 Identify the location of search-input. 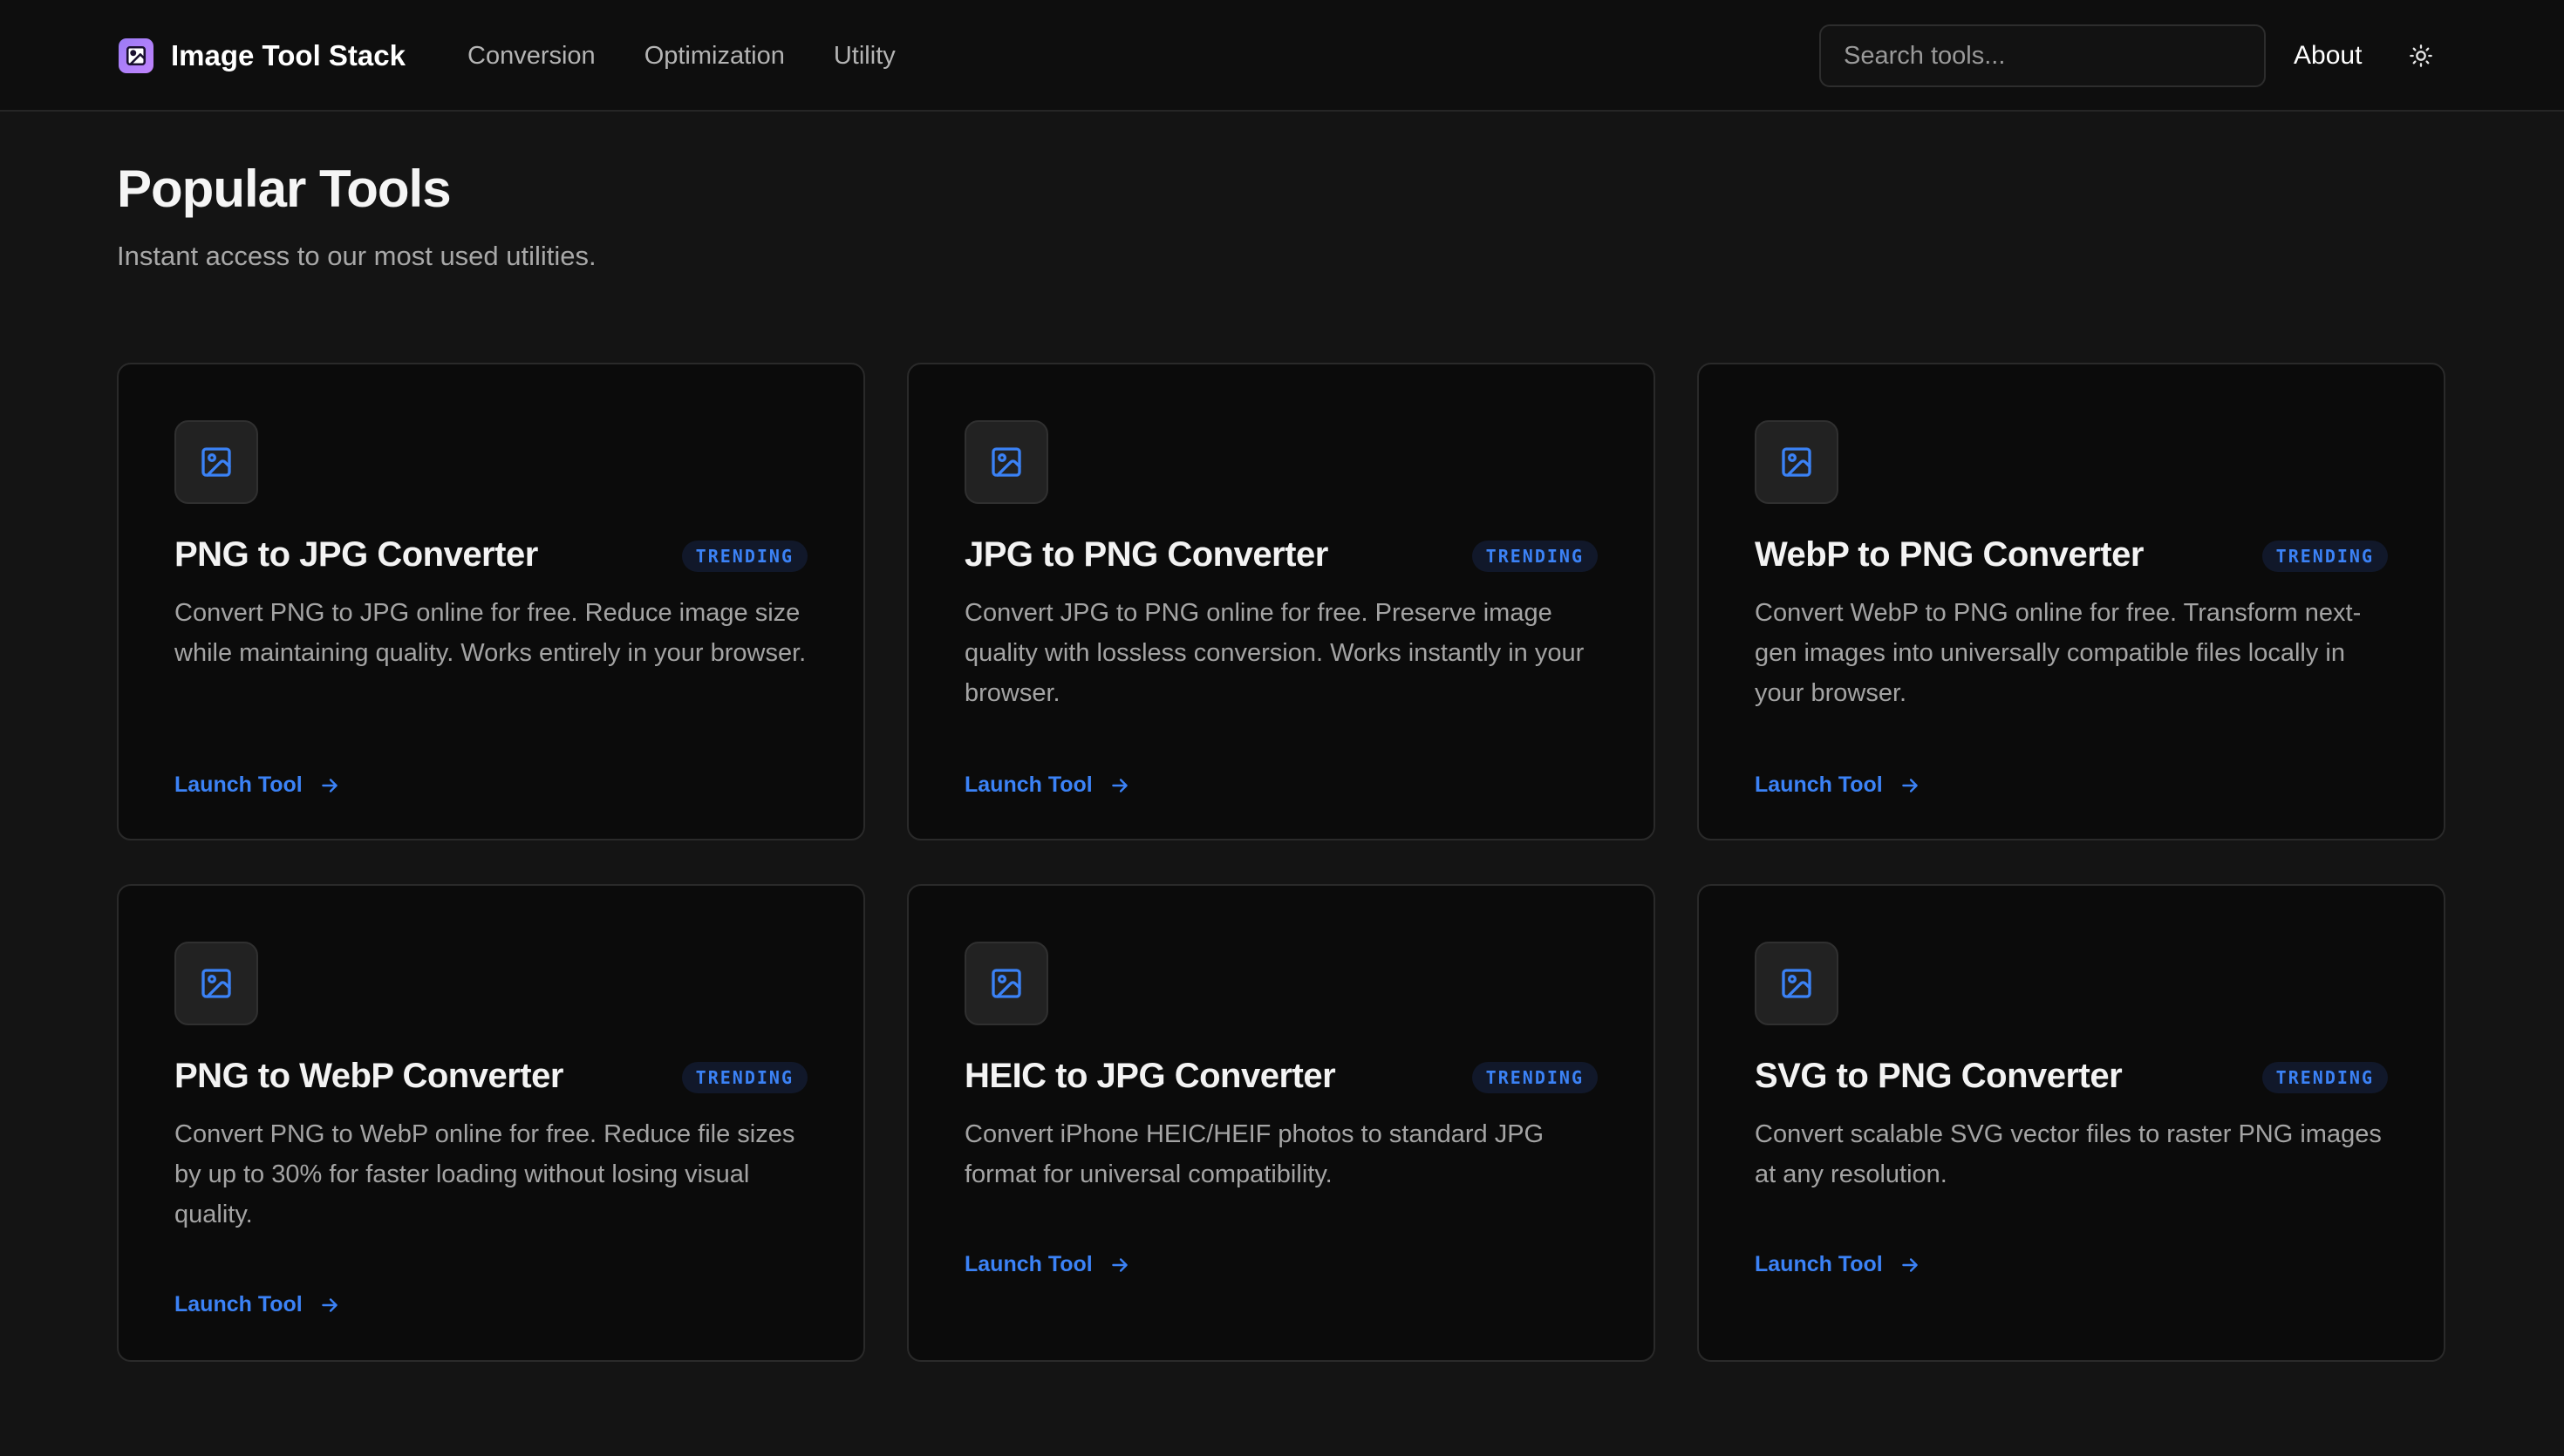
(2042, 55).